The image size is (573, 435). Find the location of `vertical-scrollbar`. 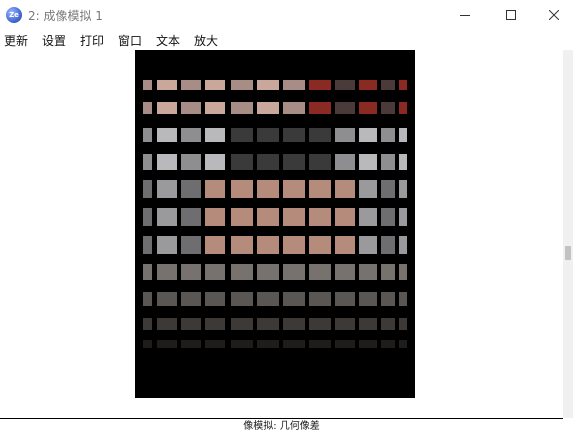

vertical-scrollbar is located at coordinates (568, 234).